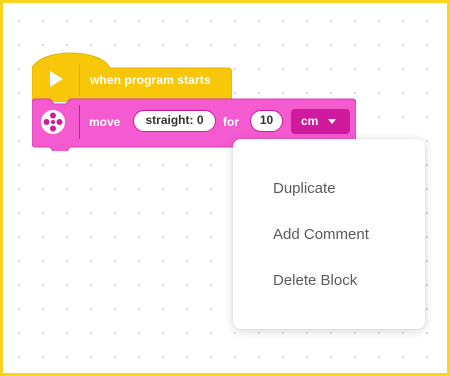 Image resolution: width=450 pixels, height=376 pixels. I want to click on menu-item-add-comment: Add Comment, so click(329, 235).